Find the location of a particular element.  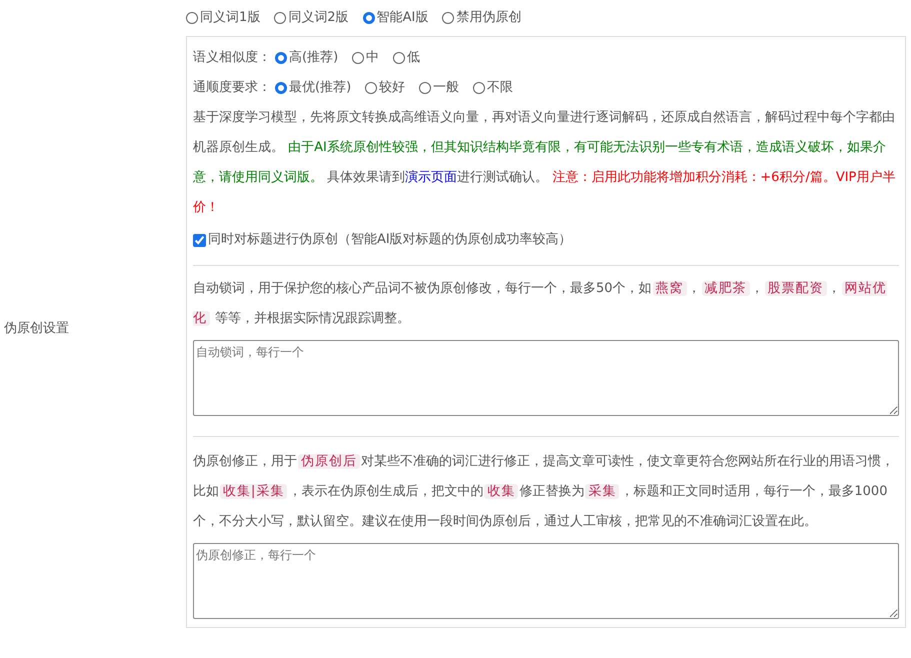

description-paragraph: 基于深度学习模型，先将原文转换成高维语义向量，再对语义向量进行逐词解码，还原成自然语言，解码过程中每个字都由机器原创生成。 由于AI系统原创性较强，但其知识结构毕竟有限，有可能无法识别一些专有术语，造成语义破坏，如果介意，请使用同义词版。 具体效果请到演示页面进行测试确认。 注意：启用此功能将增加积分消耗：+6积分/篇。VIP用户半价！ is located at coordinates (544, 163).